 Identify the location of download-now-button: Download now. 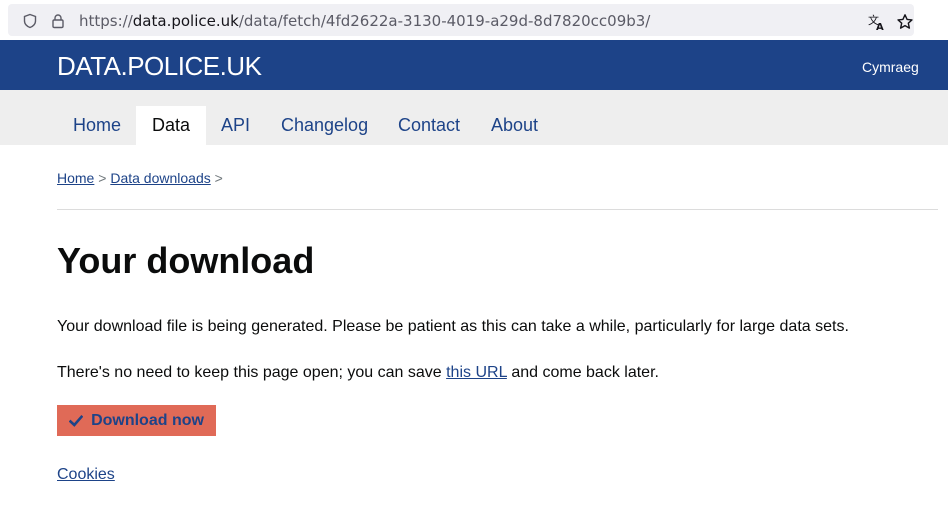
(136, 420).